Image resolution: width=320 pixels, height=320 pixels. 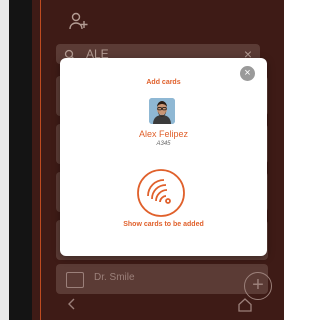 What do you see at coordinates (162, 111) in the screenshot?
I see `avatar` at bounding box center [162, 111].